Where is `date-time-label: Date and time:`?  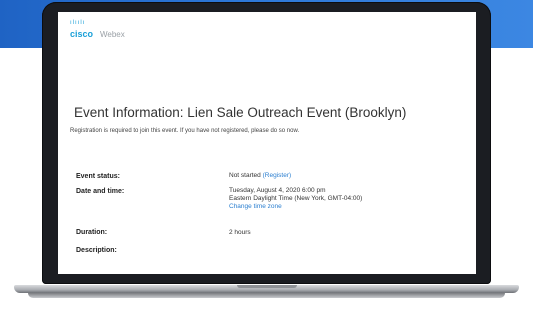
date-time-label: Date and time: is located at coordinates (100, 191).